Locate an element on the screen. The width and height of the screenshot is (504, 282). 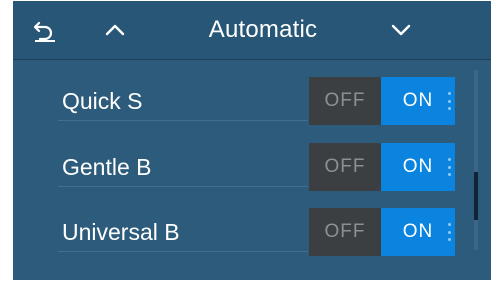
scrollbar is located at coordinates (476, 160).